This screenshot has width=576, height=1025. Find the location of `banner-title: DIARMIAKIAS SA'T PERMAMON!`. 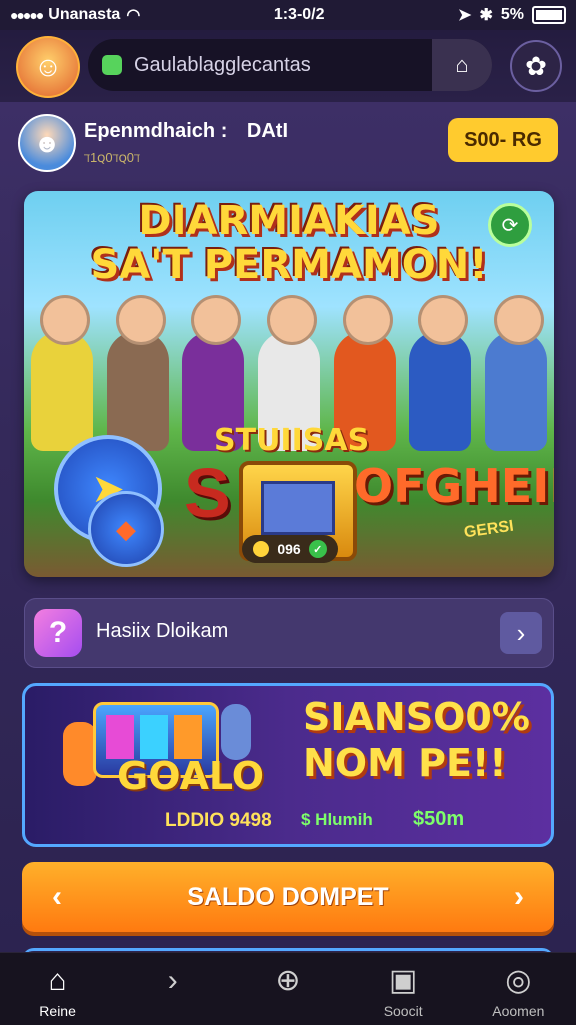

banner-title: DIARMIAKIAS SA'T PERMAMON! is located at coordinates (289, 243).